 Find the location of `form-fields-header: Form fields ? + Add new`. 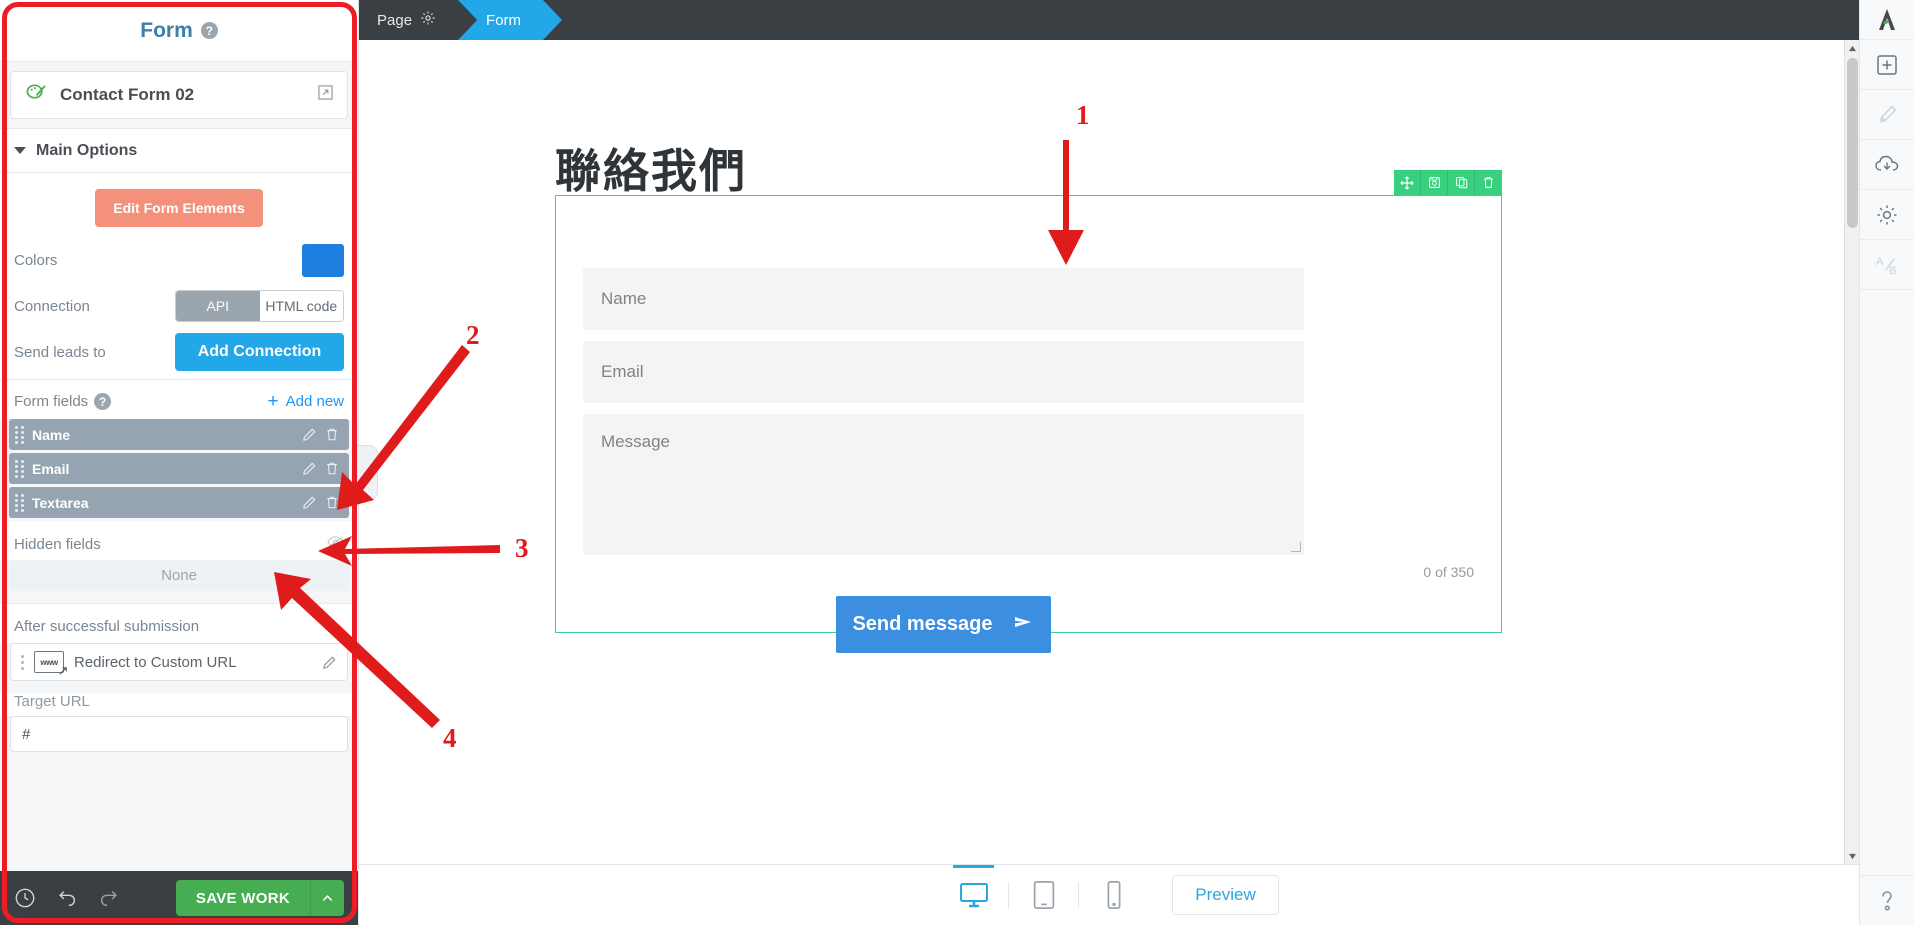

form-fields-header: Form fields ? + Add new is located at coordinates (179, 399).